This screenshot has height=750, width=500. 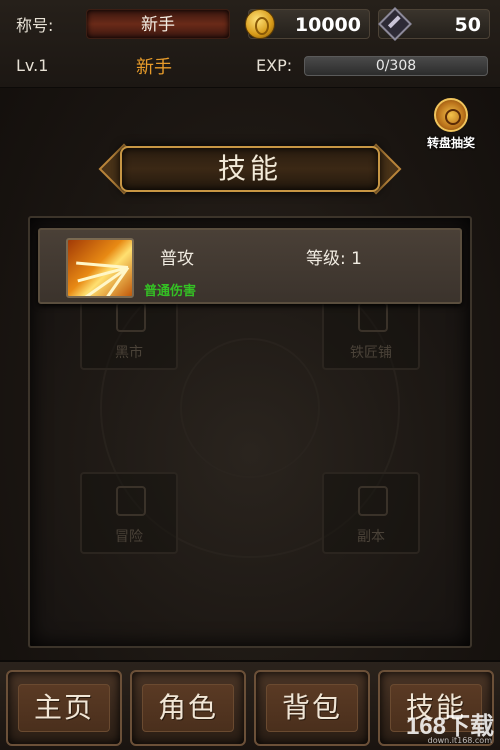 I want to click on exp-text: 0/308, so click(x=396, y=66).